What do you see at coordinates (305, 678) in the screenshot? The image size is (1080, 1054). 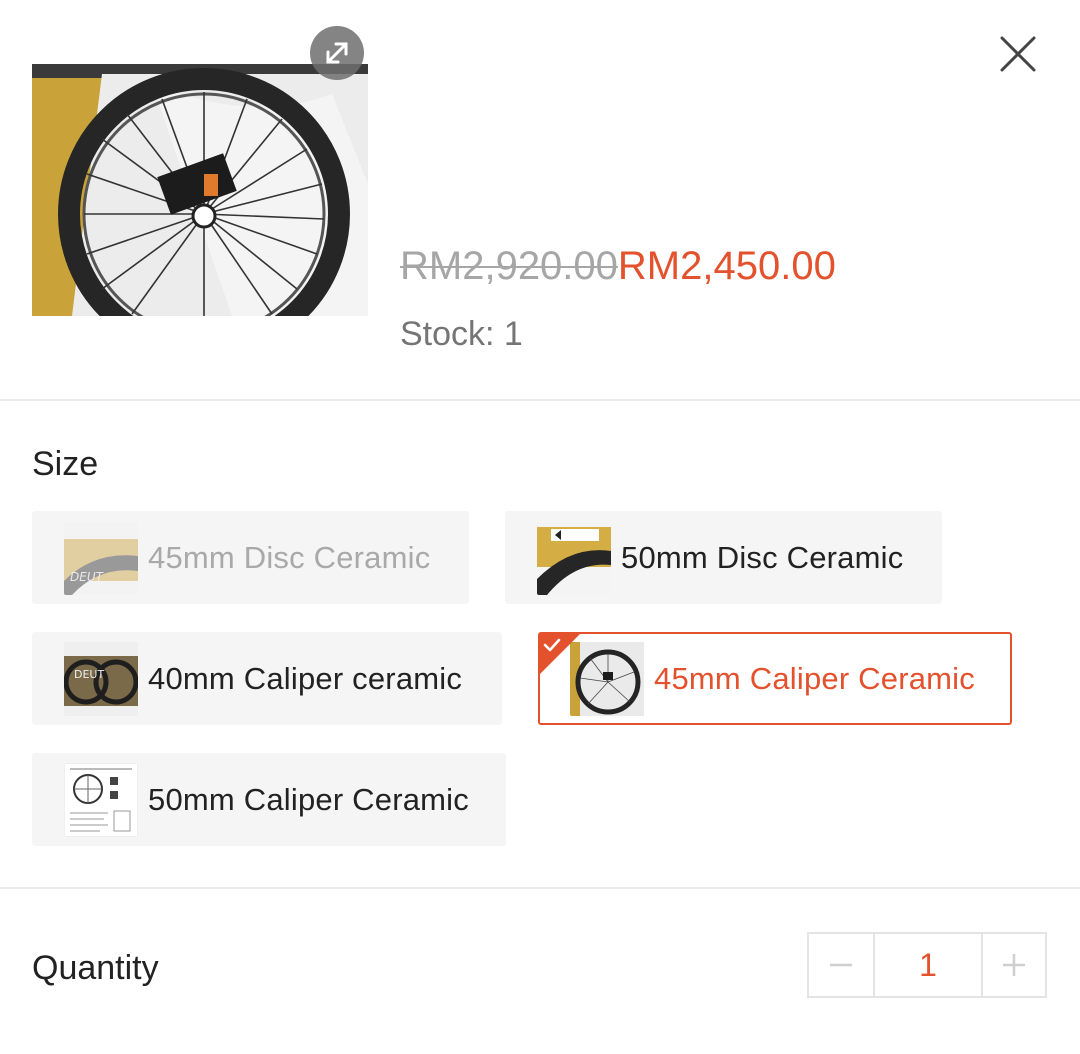 I see `option-label: 40mm Caliper ceramic` at bounding box center [305, 678].